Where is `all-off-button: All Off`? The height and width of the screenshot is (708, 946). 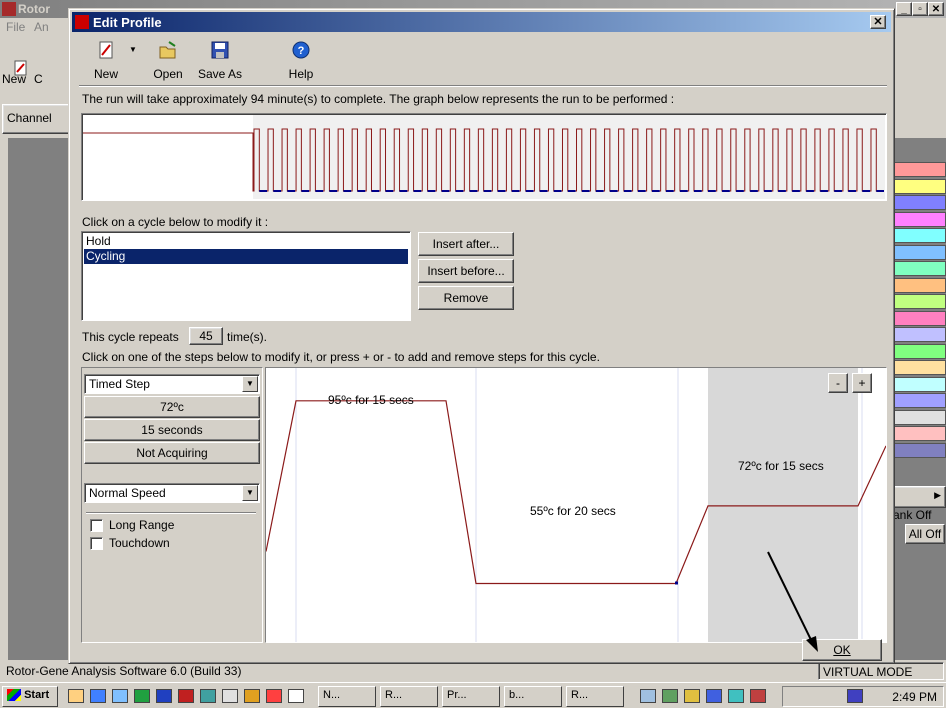 all-off-button: All Off is located at coordinates (925, 534).